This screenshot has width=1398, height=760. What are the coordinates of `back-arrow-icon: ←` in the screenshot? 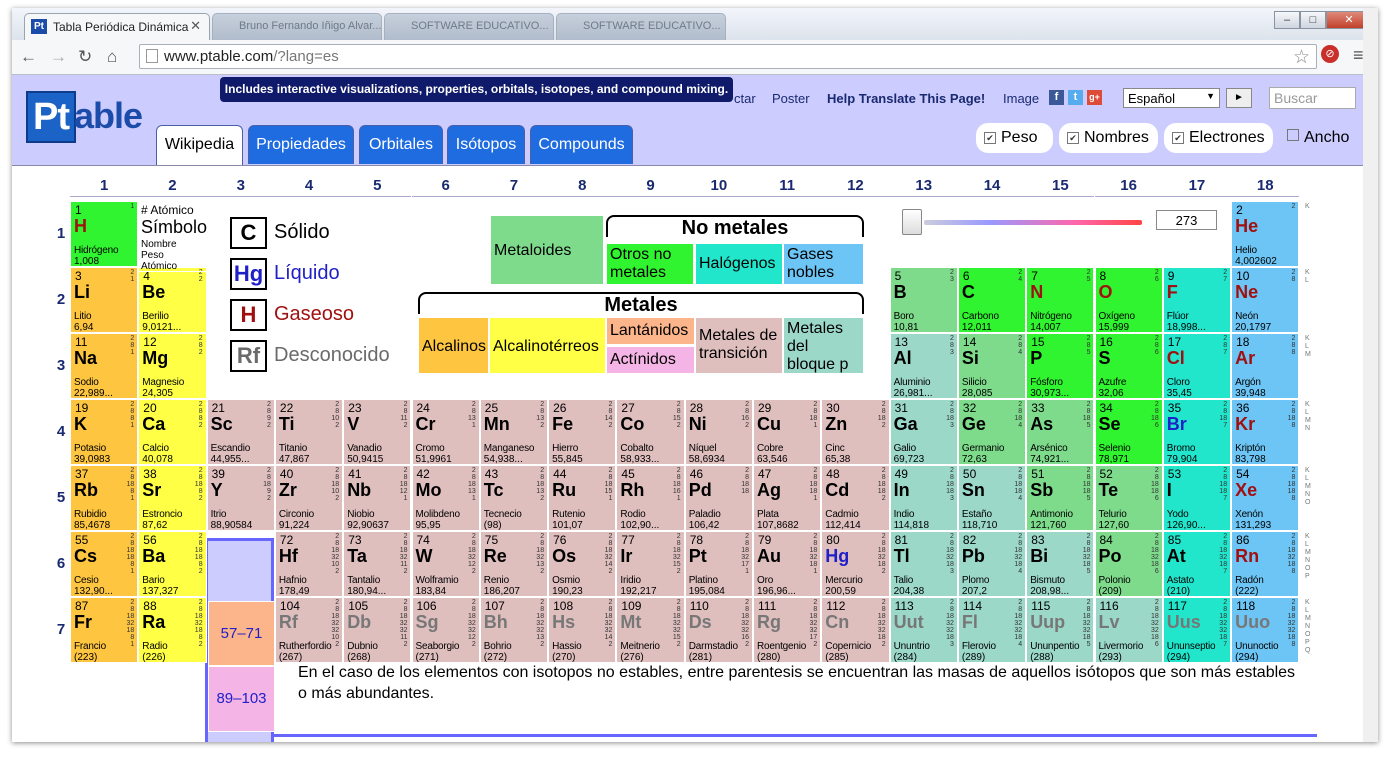 It's located at (28, 57).